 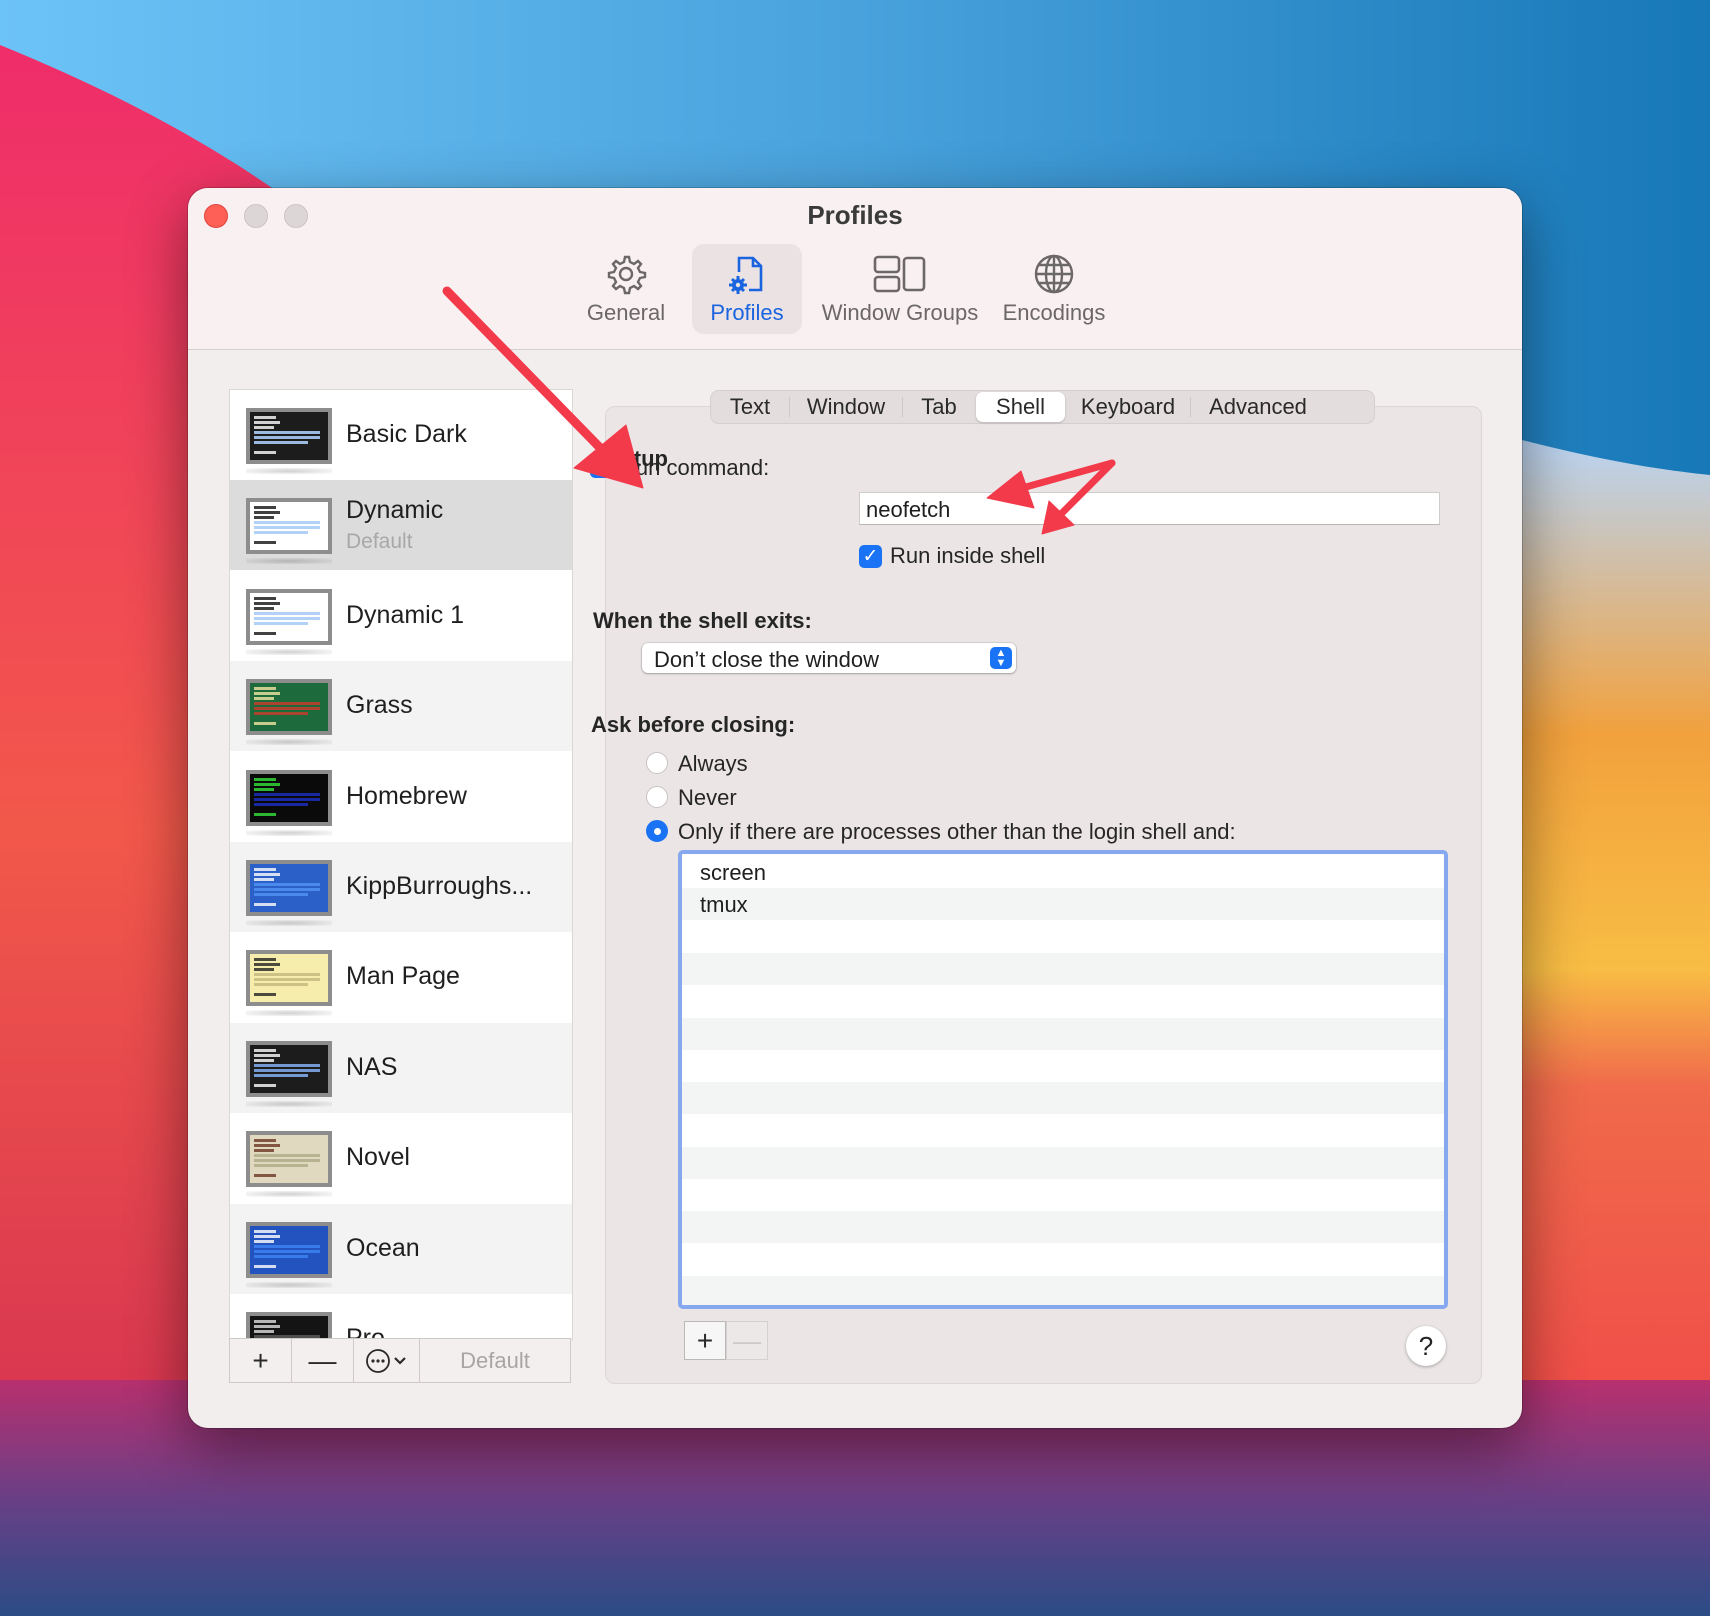 What do you see at coordinates (401, 1316) in the screenshot?
I see `profile-list-item: Pro` at bounding box center [401, 1316].